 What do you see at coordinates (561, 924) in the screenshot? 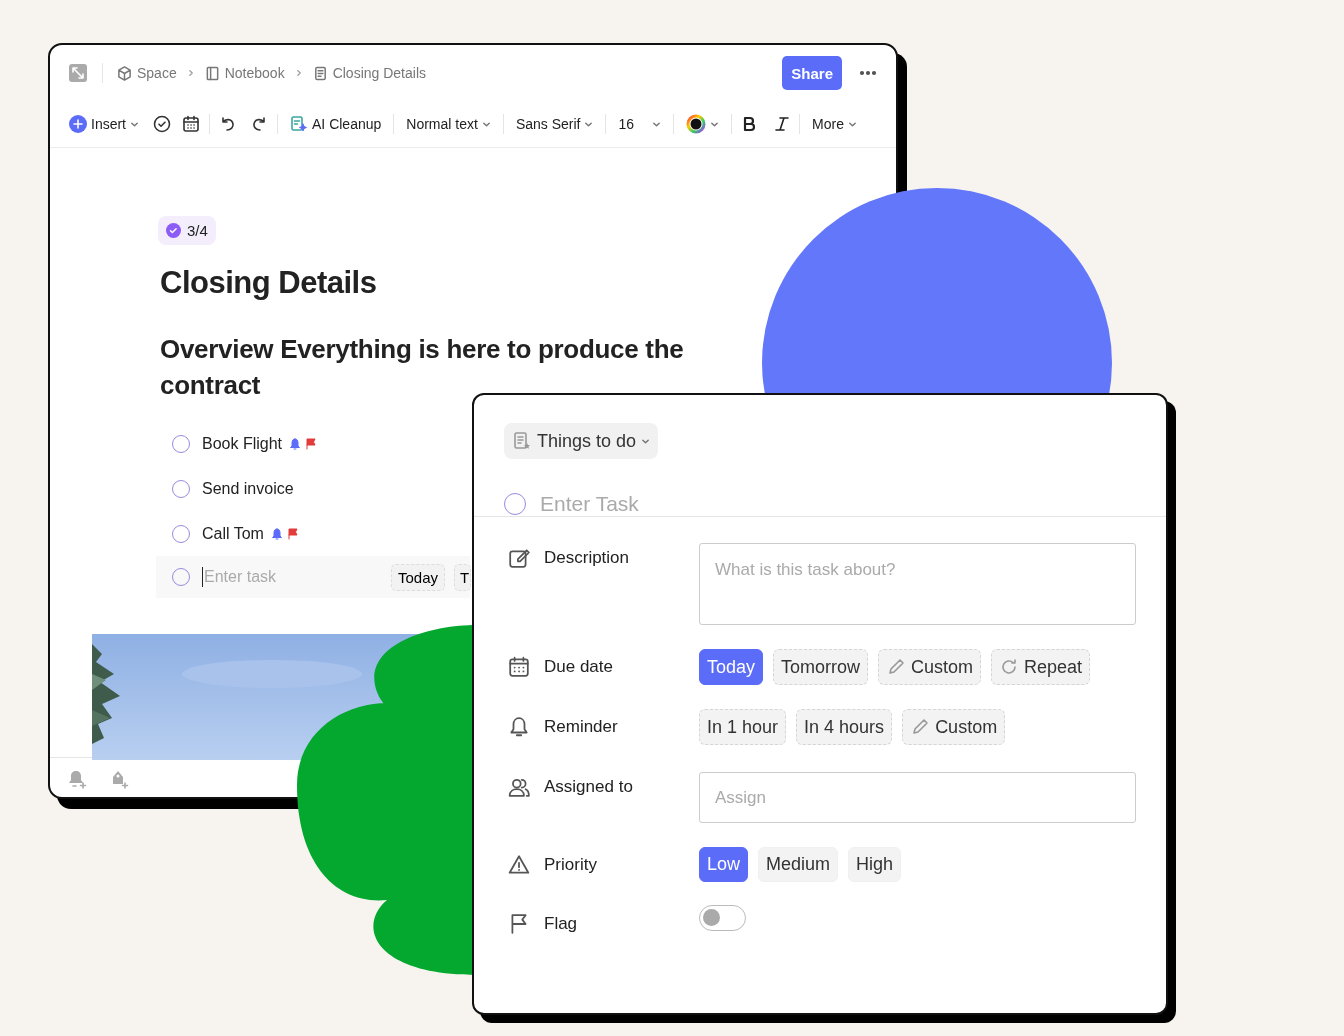
I see `field-label: Flag` at bounding box center [561, 924].